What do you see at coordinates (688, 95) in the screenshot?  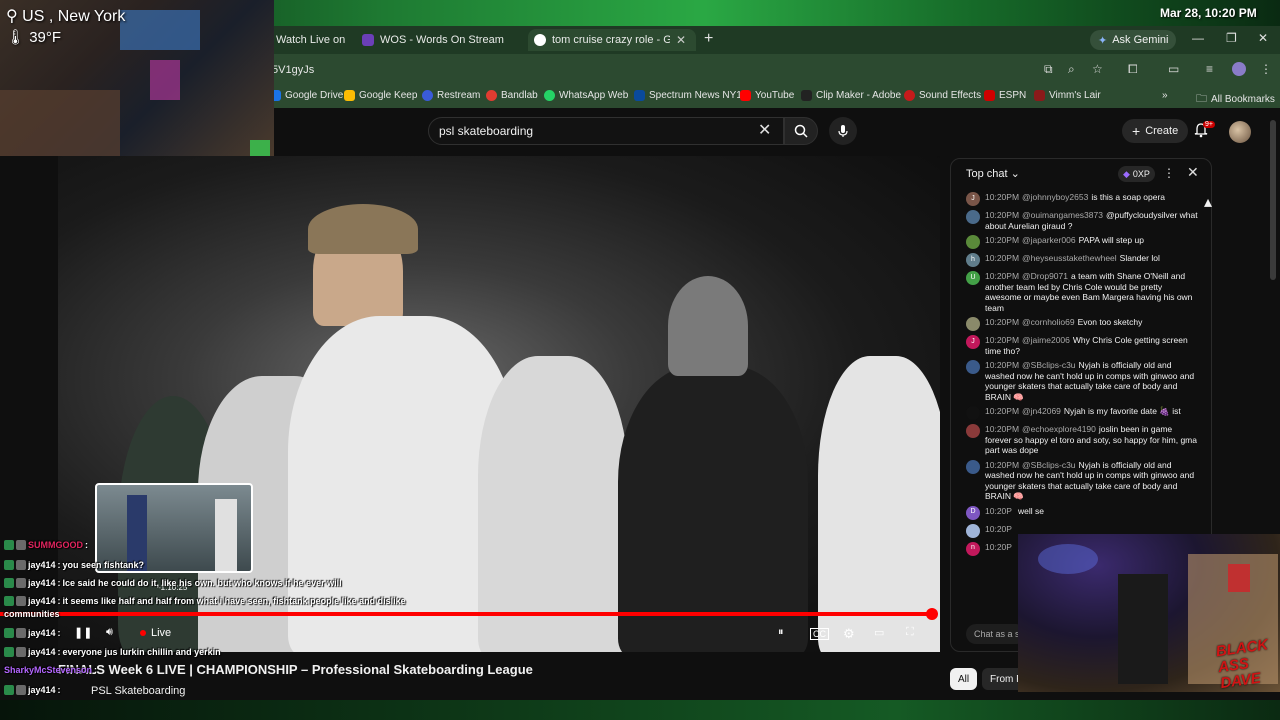 I see `bookmark-spectrum: Spectrum News NY1` at bounding box center [688, 95].